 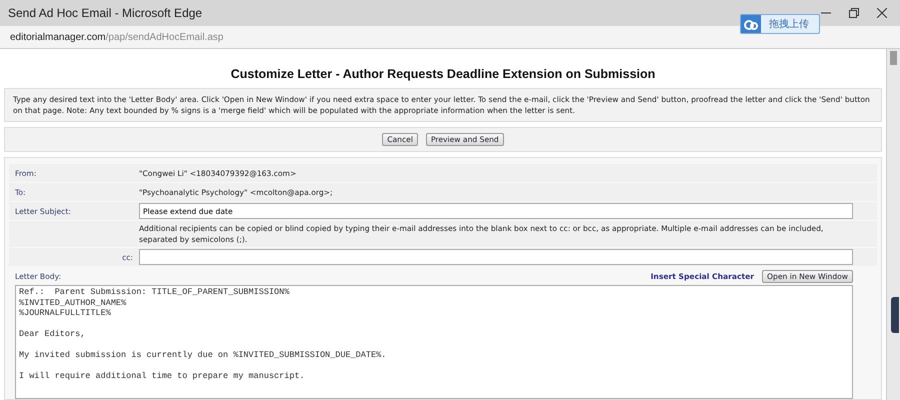 What do you see at coordinates (854, 13) in the screenshot?
I see `restore-icon` at bounding box center [854, 13].